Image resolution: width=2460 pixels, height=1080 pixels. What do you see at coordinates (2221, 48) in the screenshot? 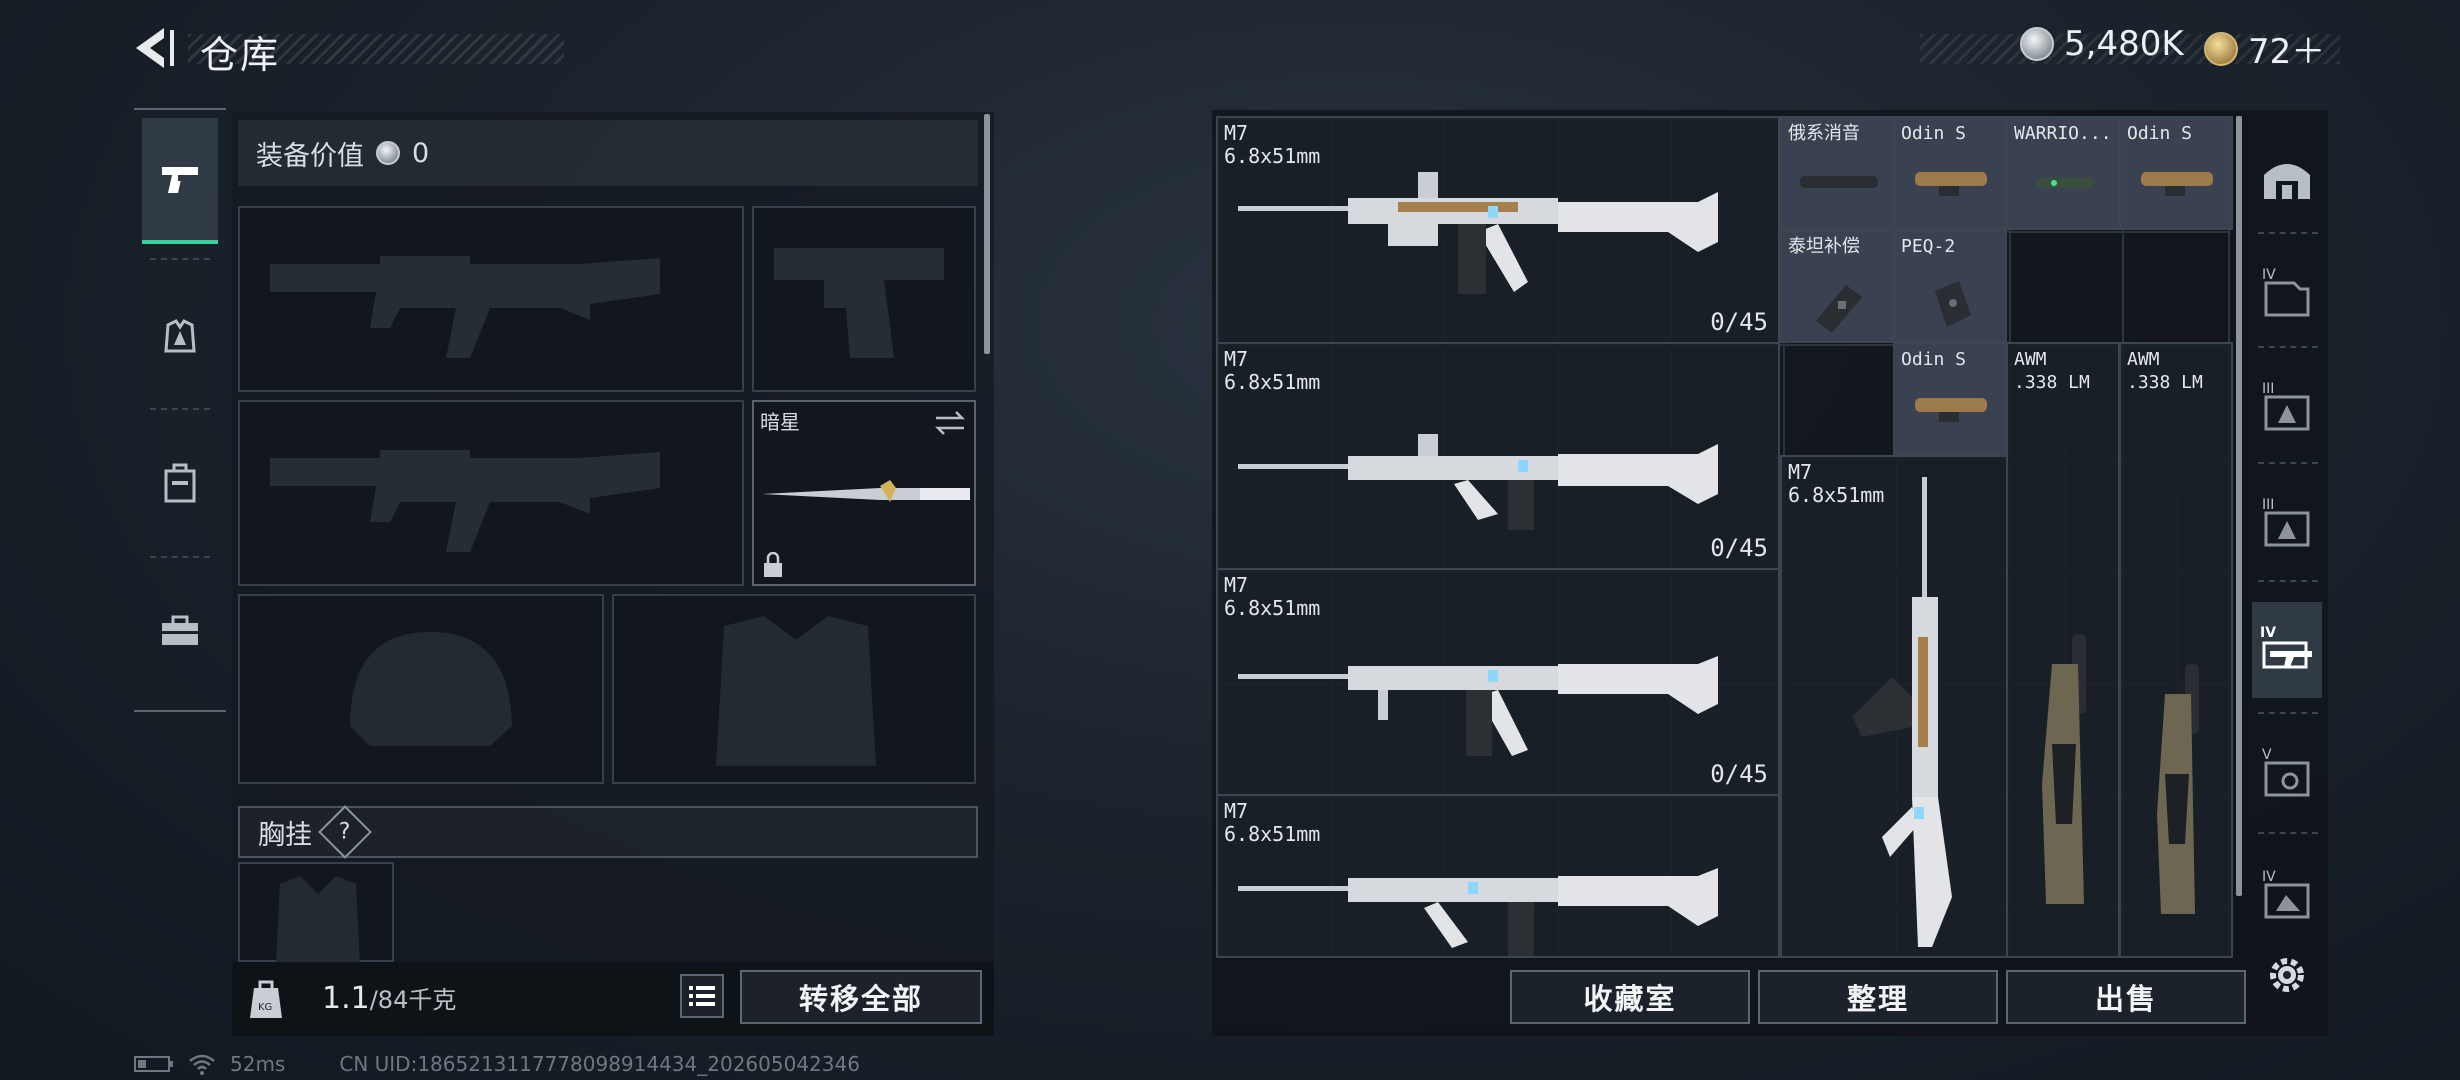
I see `gold-coin-icon` at bounding box center [2221, 48].